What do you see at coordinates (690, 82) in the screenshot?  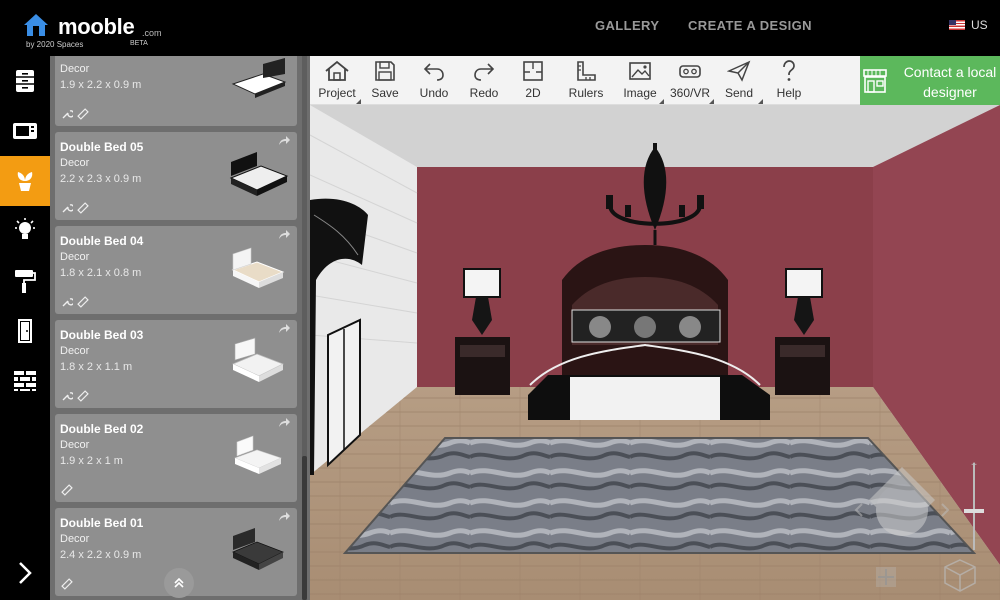 I see `vr-button: 360/VR` at bounding box center [690, 82].